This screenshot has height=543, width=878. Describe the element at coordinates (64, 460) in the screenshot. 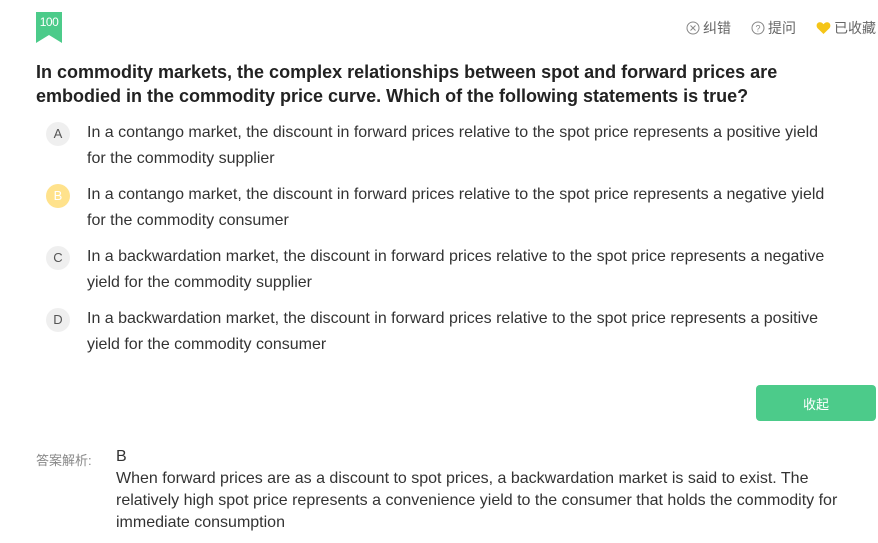

I see `analysis-label: 答案解析:` at that location.